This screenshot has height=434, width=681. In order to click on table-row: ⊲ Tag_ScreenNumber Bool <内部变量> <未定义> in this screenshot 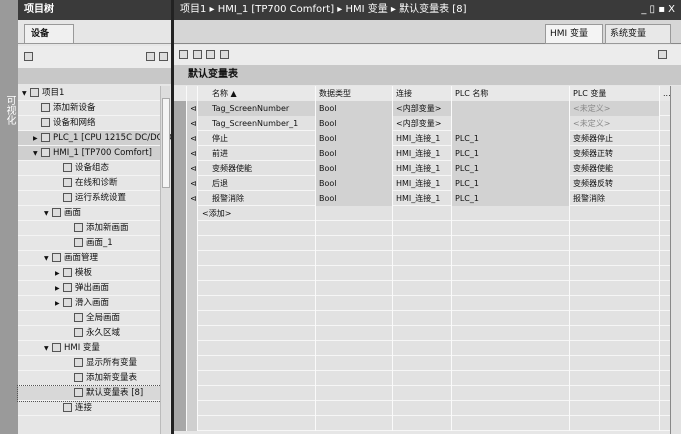, I will do `click(423, 108)`.